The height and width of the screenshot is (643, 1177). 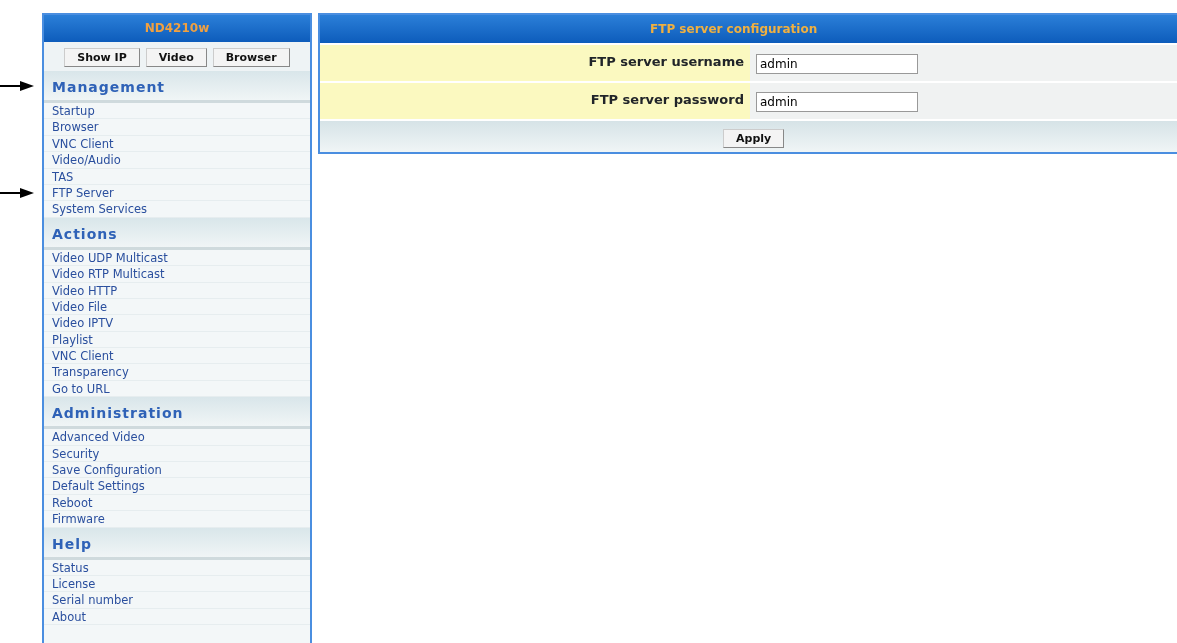 What do you see at coordinates (535, 63) in the screenshot?
I see `field-label: FTP server username` at bounding box center [535, 63].